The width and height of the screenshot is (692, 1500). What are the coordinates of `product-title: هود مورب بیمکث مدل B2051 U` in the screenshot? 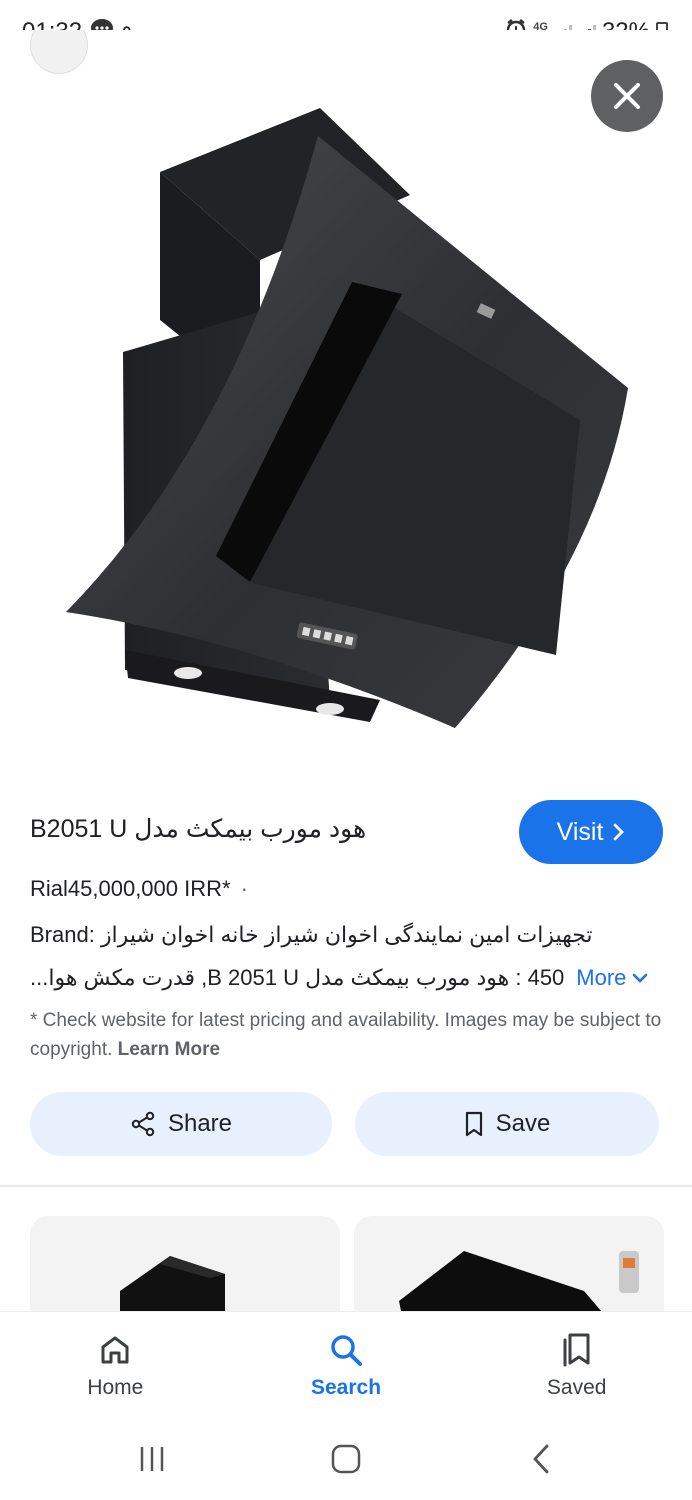 It's located at (198, 829).